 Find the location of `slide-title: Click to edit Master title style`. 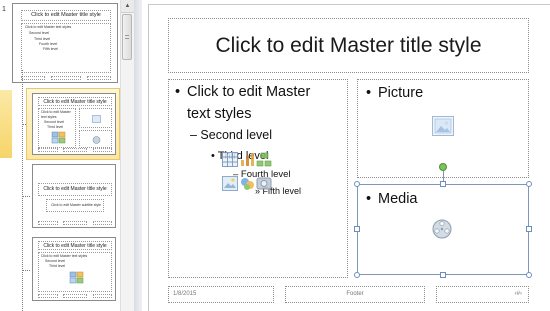

slide-title: Click to edit Master title style is located at coordinates (348, 45).